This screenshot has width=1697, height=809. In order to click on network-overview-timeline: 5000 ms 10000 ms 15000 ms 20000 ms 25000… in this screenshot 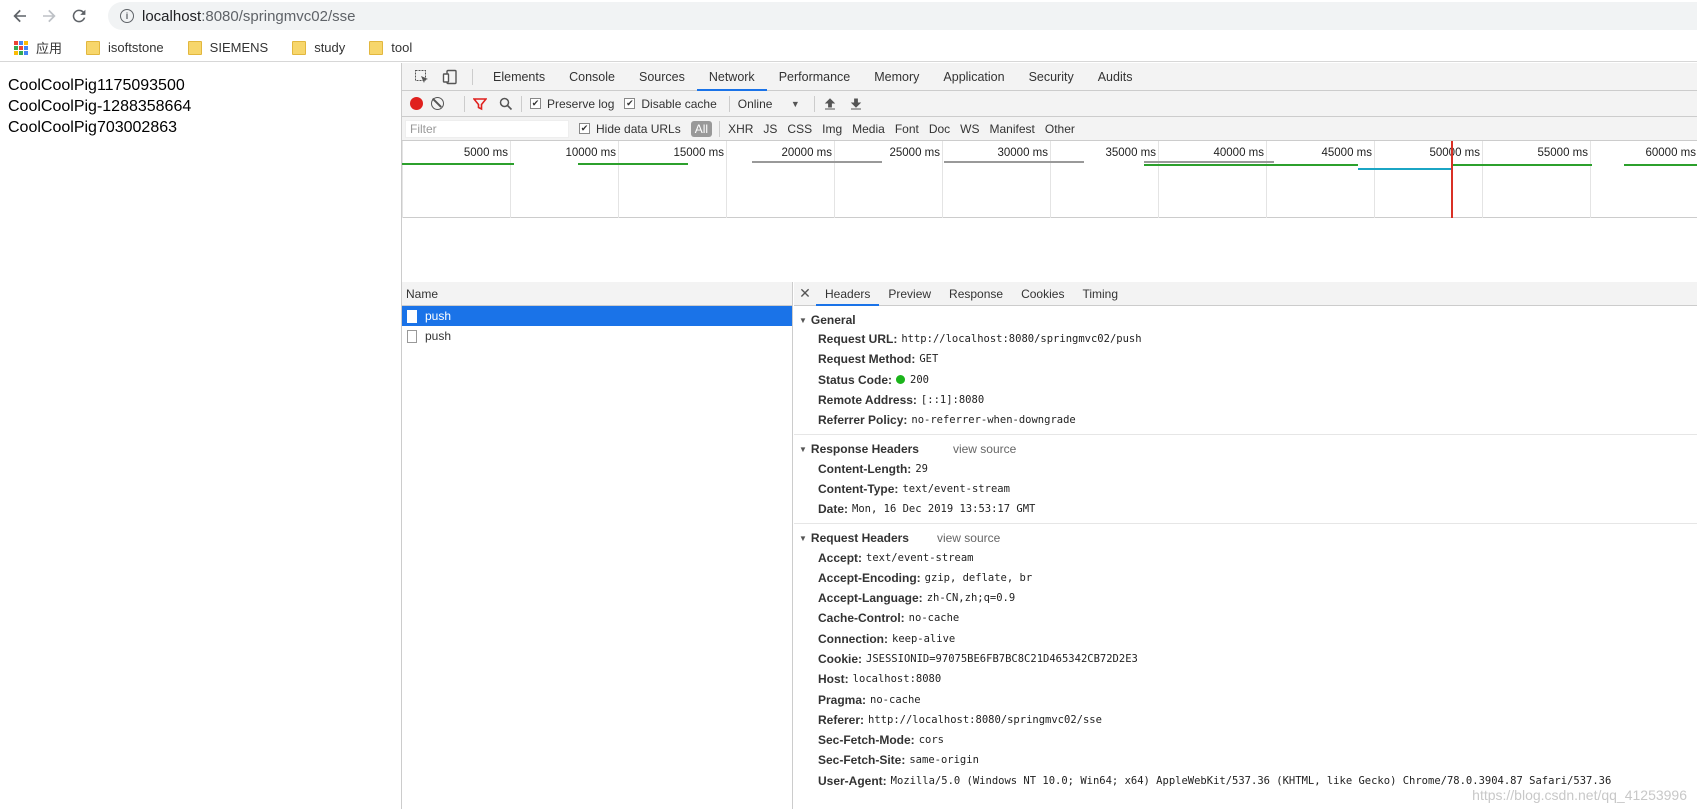, I will do `click(1049, 179)`.